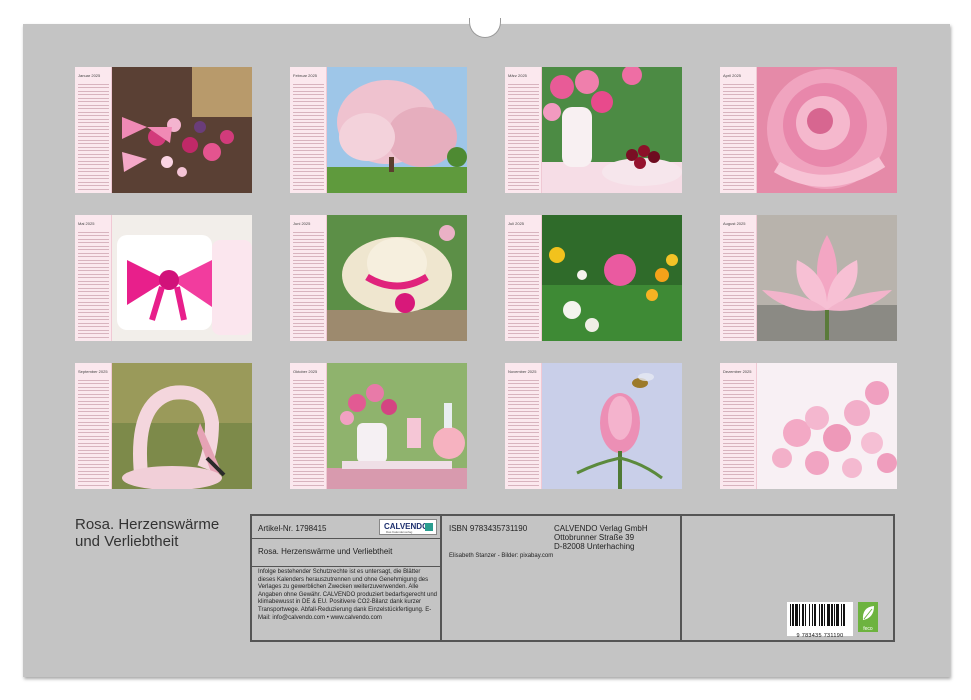 Image resolution: width=971 pixels, height=700 pixels. Describe the element at coordinates (397, 130) in the screenshot. I see `photo-magnolia-tree` at that location.